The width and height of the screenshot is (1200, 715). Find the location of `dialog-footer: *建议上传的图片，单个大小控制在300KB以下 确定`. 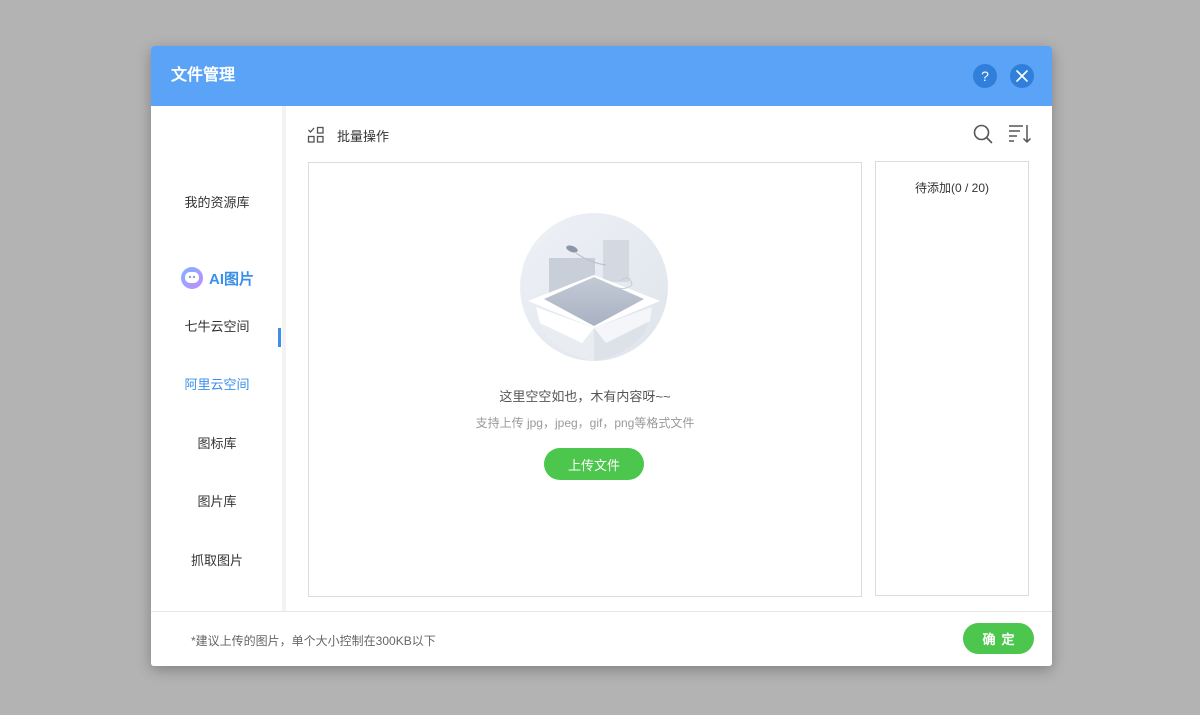

dialog-footer: *建议上传的图片，单个大小控制在300KB以下 确定 is located at coordinates (601, 638).